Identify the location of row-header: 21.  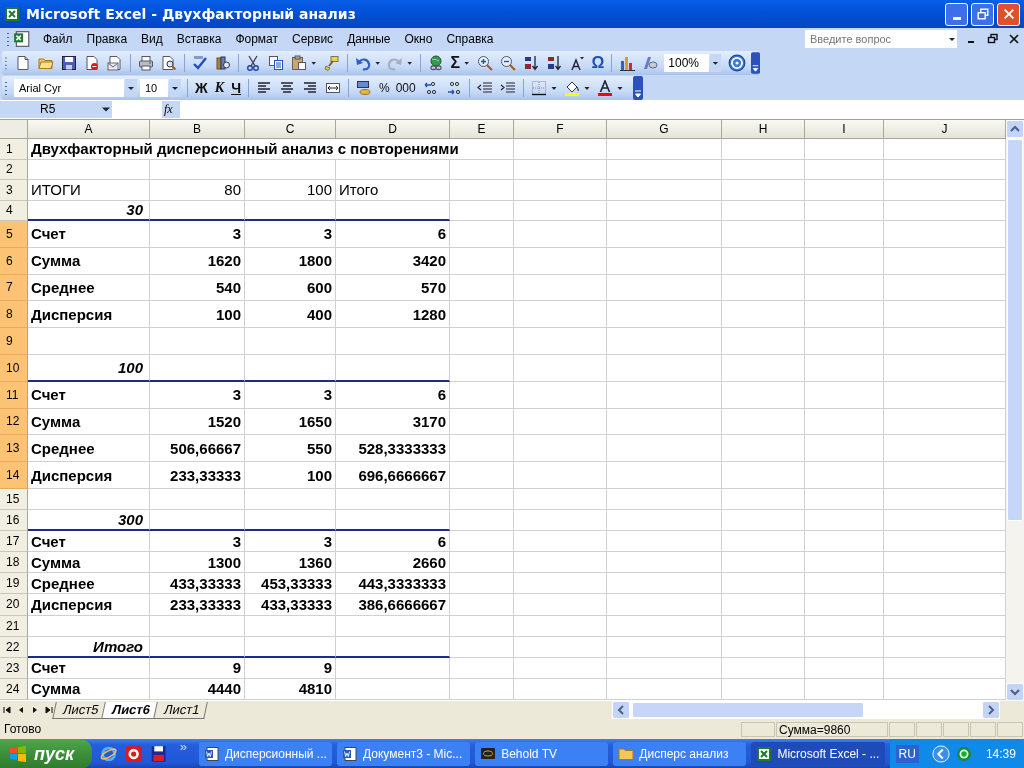
(14, 626).